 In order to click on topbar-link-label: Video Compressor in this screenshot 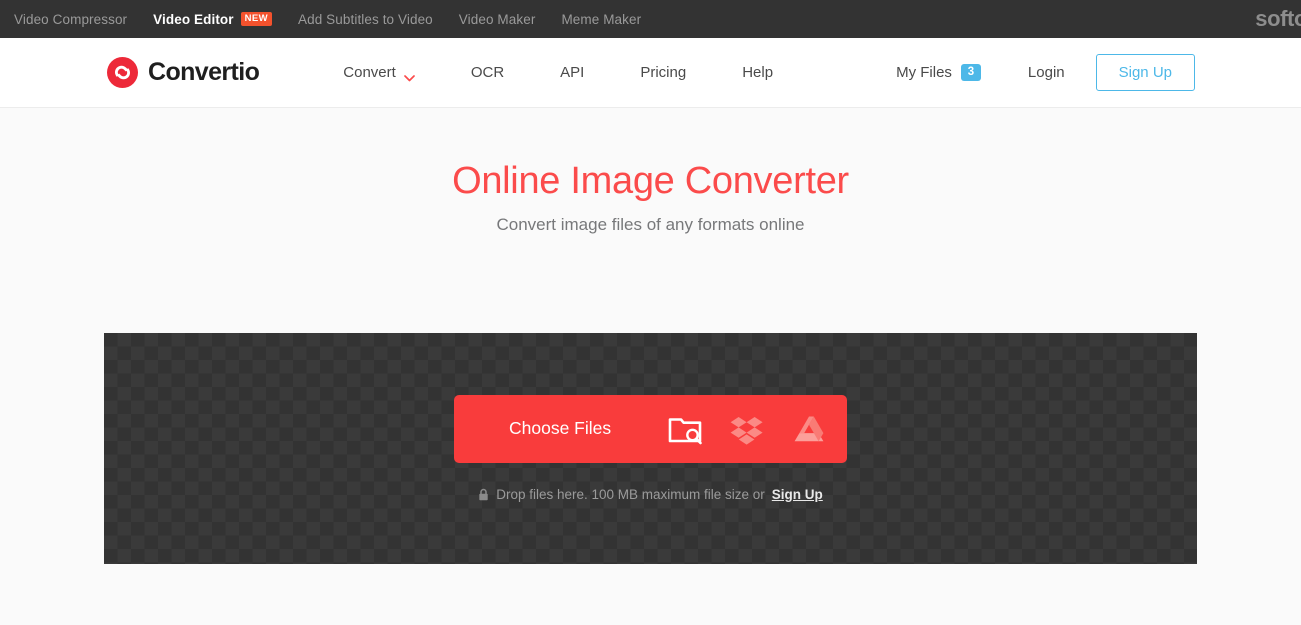, I will do `click(70, 19)`.